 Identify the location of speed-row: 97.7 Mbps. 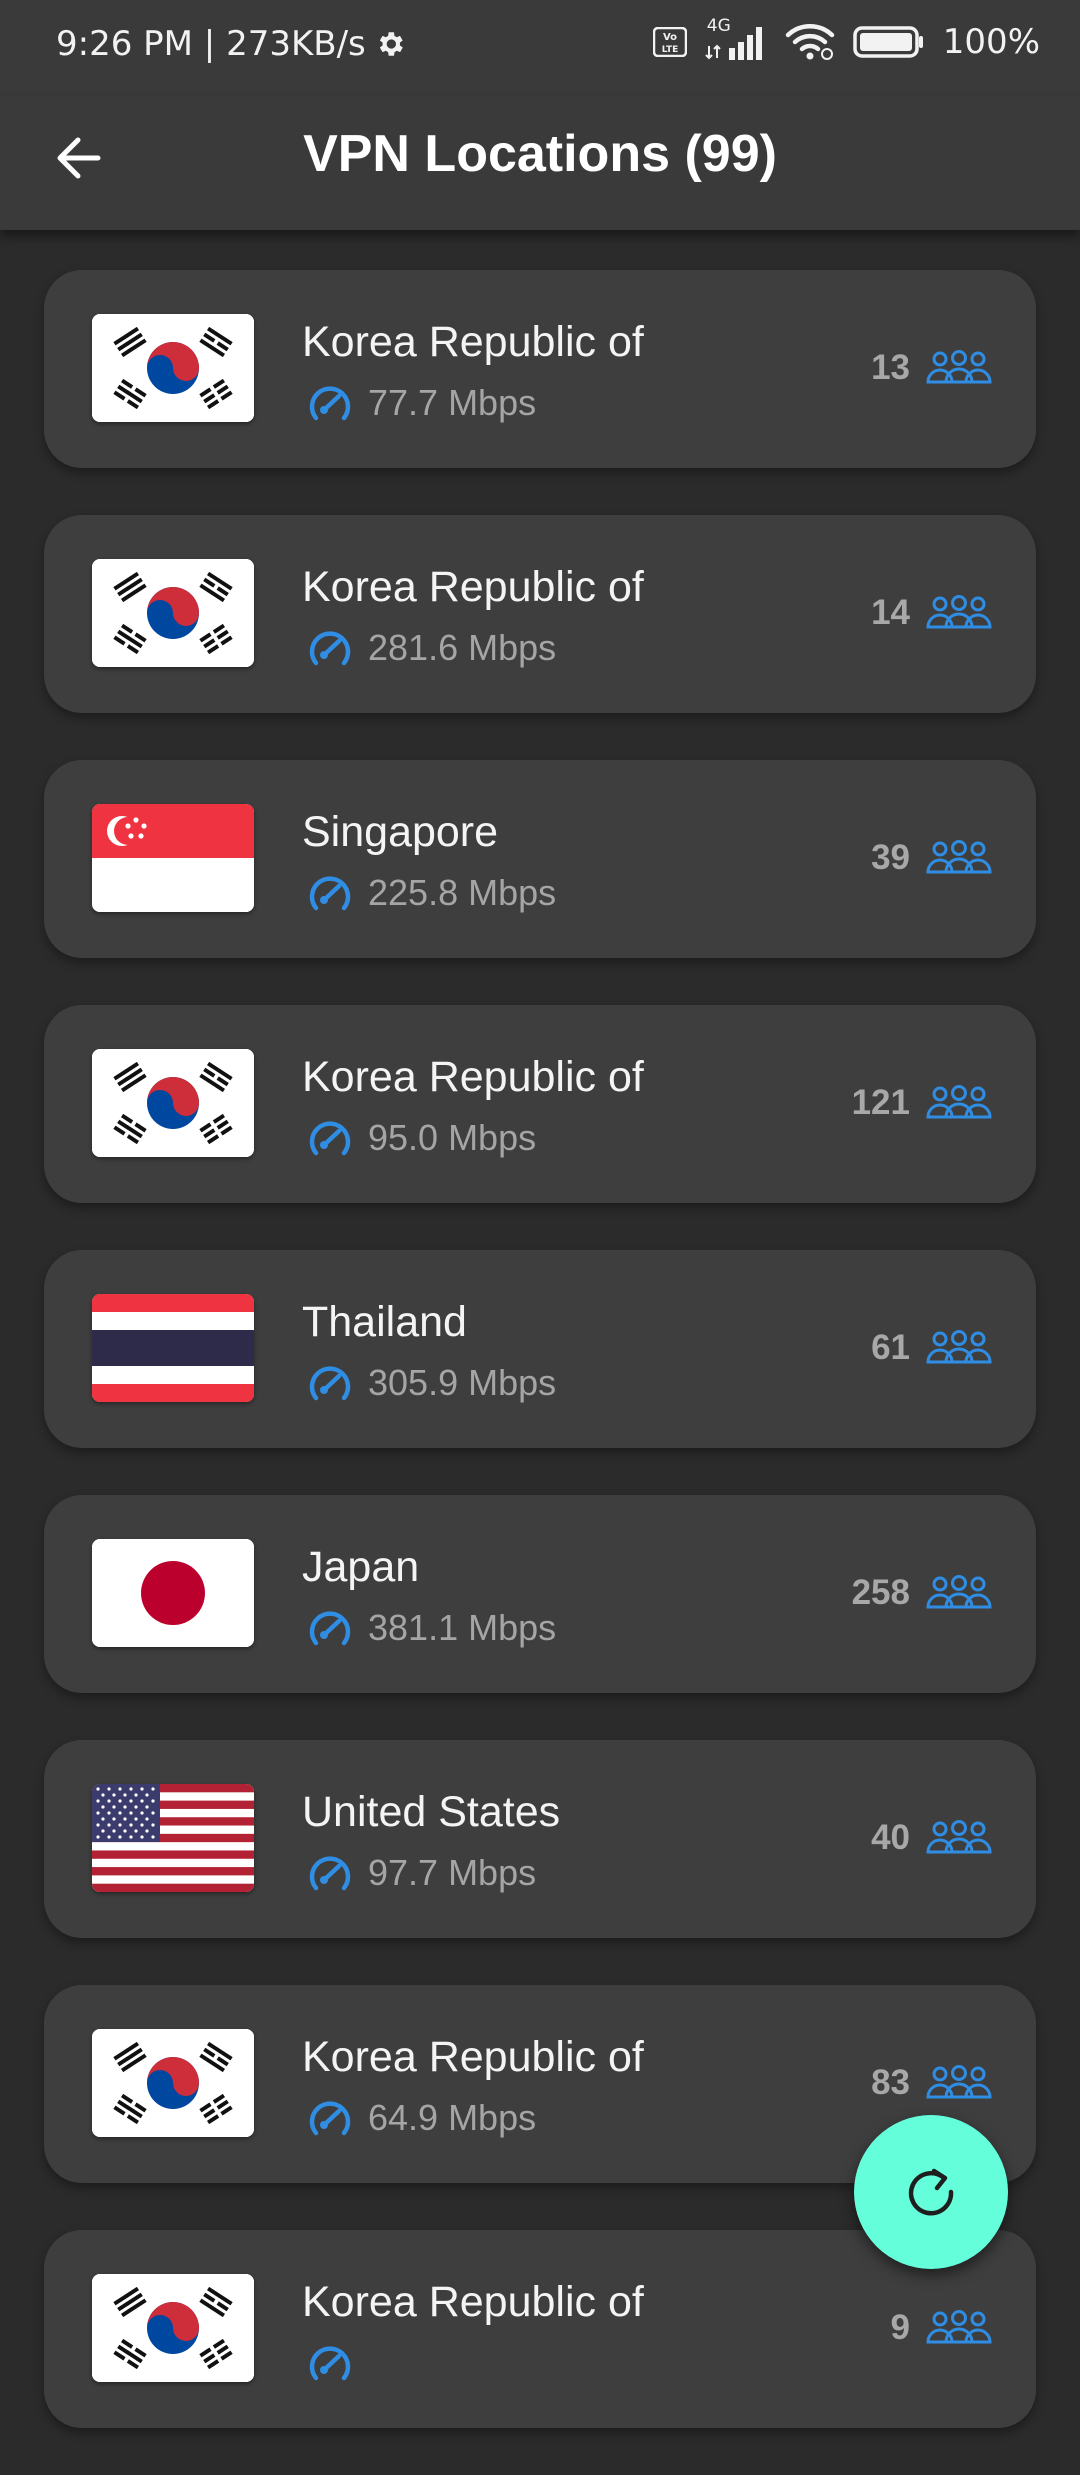
(421, 1873).